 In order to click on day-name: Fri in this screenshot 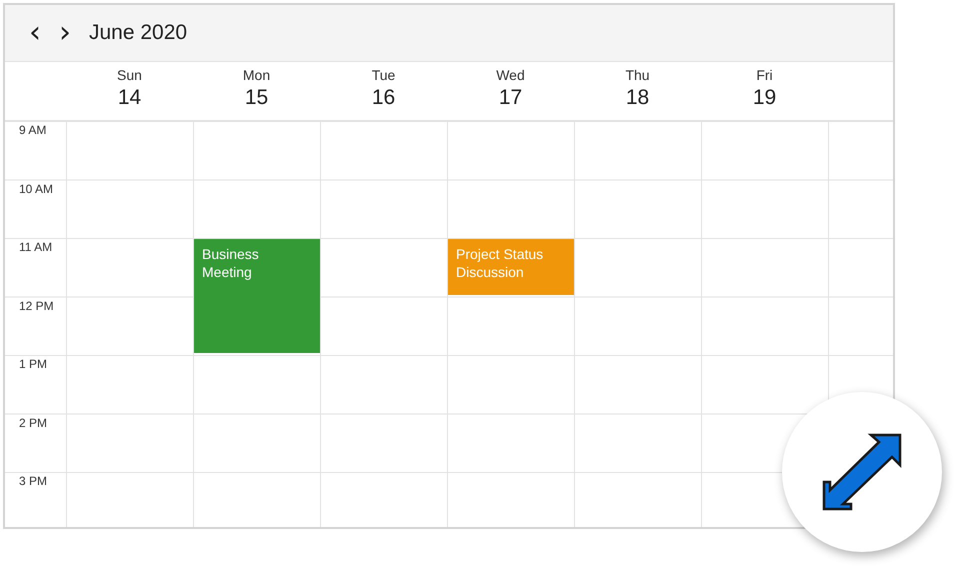, I will do `click(764, 75)`.